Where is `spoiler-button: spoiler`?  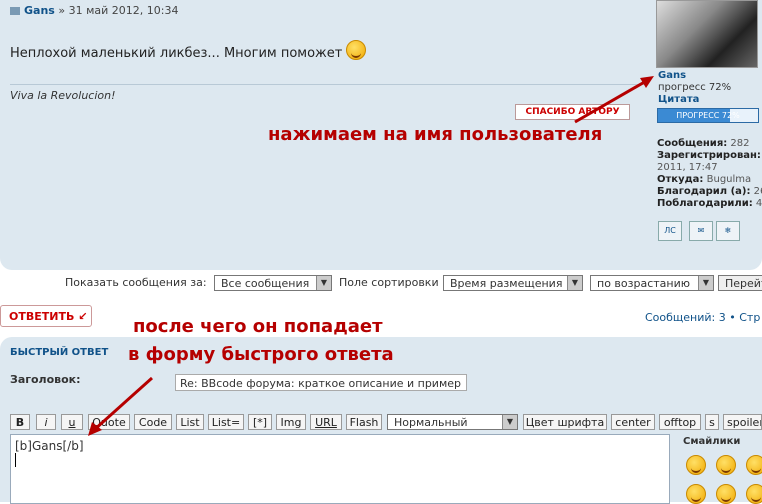
spoiler-button: spoiler is located at coordinates (742, 422).